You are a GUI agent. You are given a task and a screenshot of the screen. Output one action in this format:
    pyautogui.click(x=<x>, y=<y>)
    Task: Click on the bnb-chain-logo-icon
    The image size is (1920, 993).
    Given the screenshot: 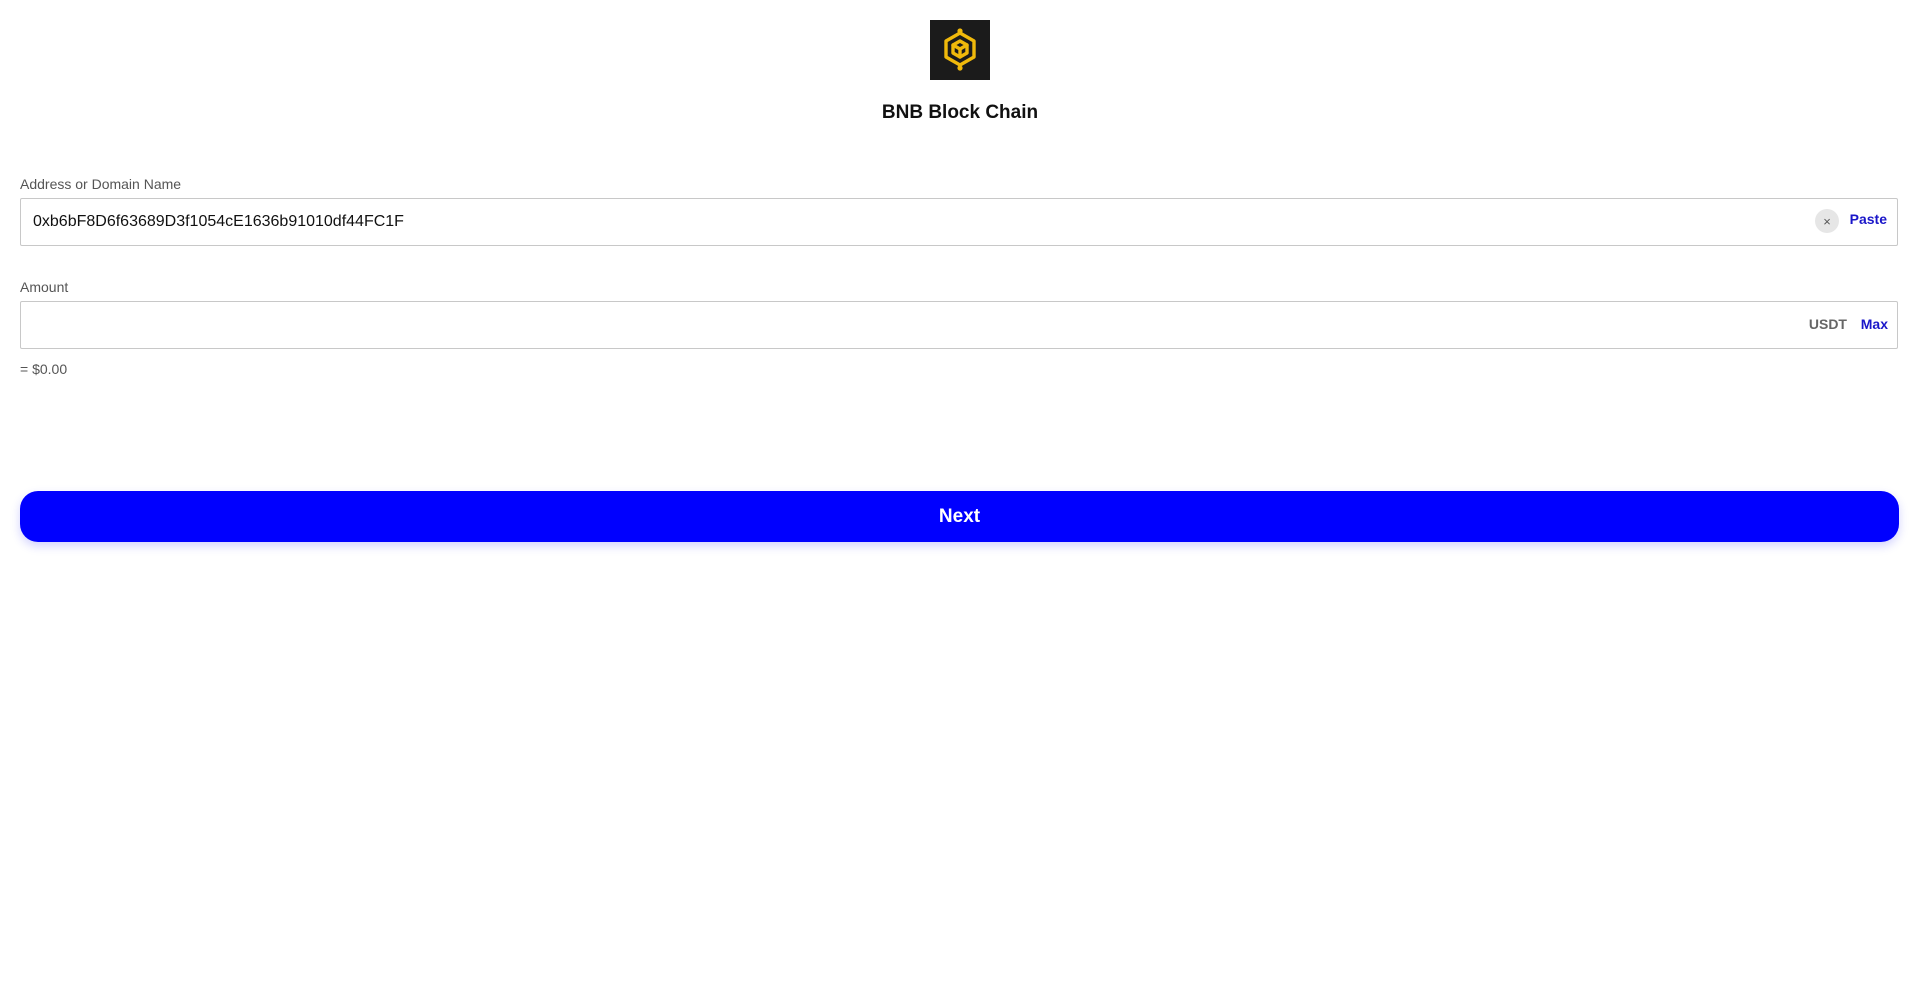 What is the action you would take?
    pyautogui.click(x=960, y=50)
    